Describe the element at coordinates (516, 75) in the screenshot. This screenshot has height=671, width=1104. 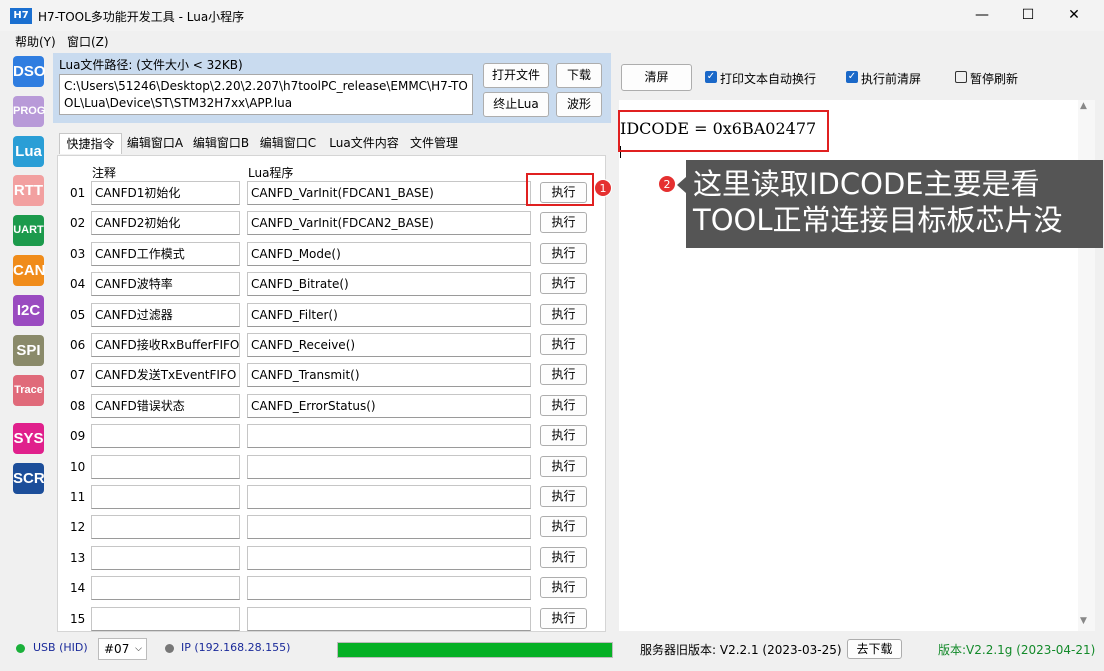
I see `open-file-button: 打开文件` at that location.